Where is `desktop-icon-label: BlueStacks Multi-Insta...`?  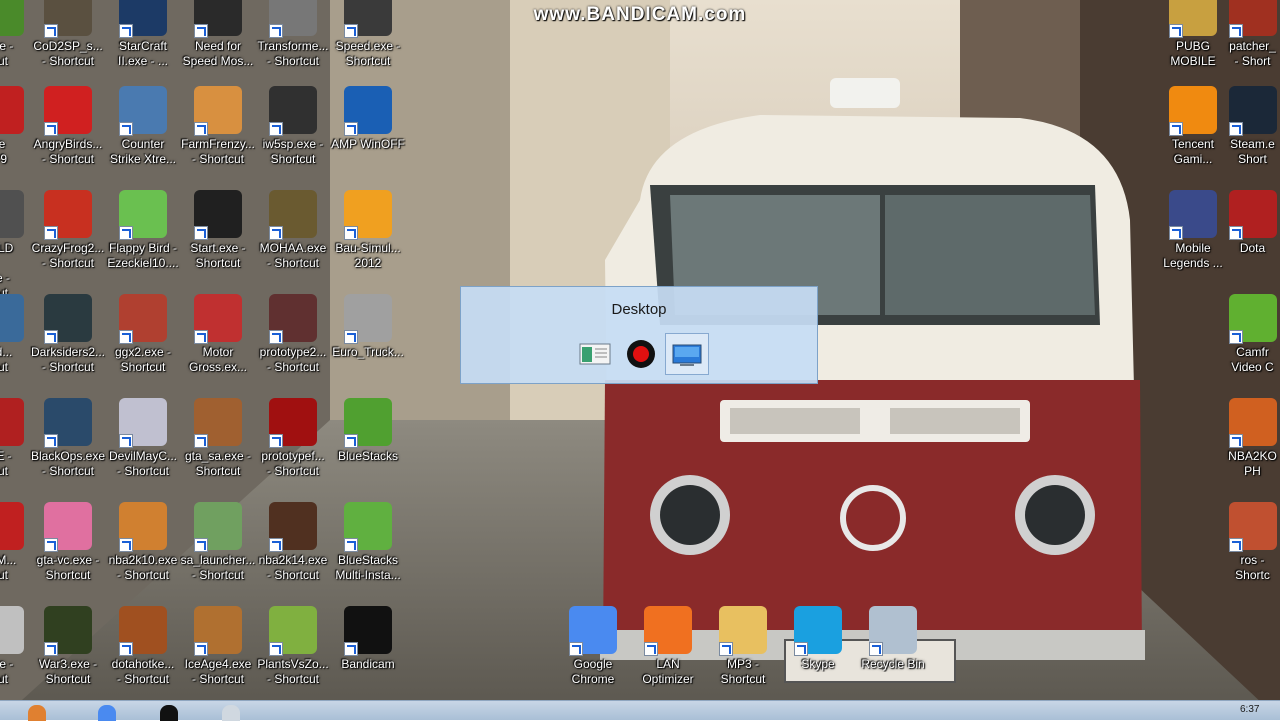 desktop-icon-label: BlueStacks Multi-Insta... is located at coordinates (368, 567).